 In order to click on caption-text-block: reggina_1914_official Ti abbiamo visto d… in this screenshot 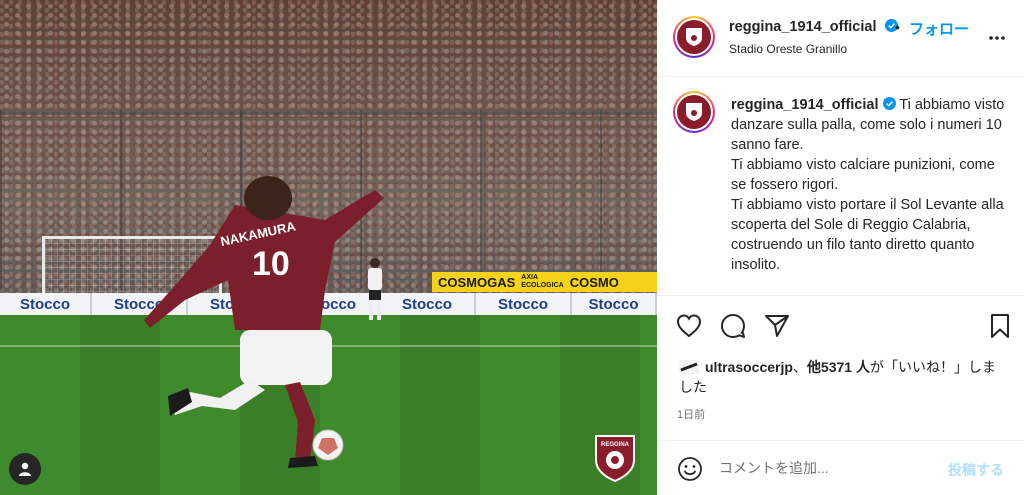, I will do `click(871, 185)`.